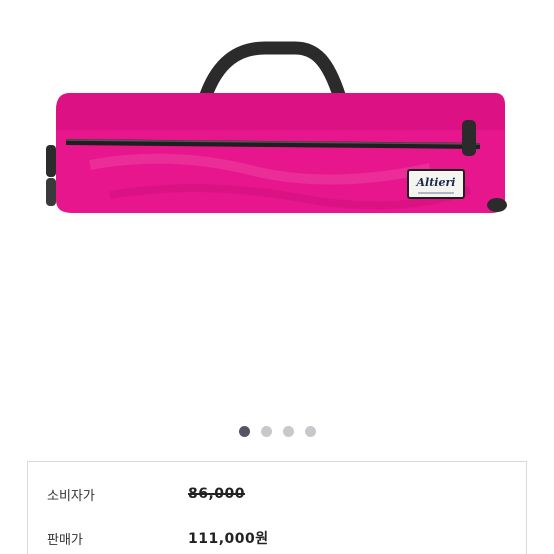  I want to click on sale-price-label: 판매가, so click(65, 540).